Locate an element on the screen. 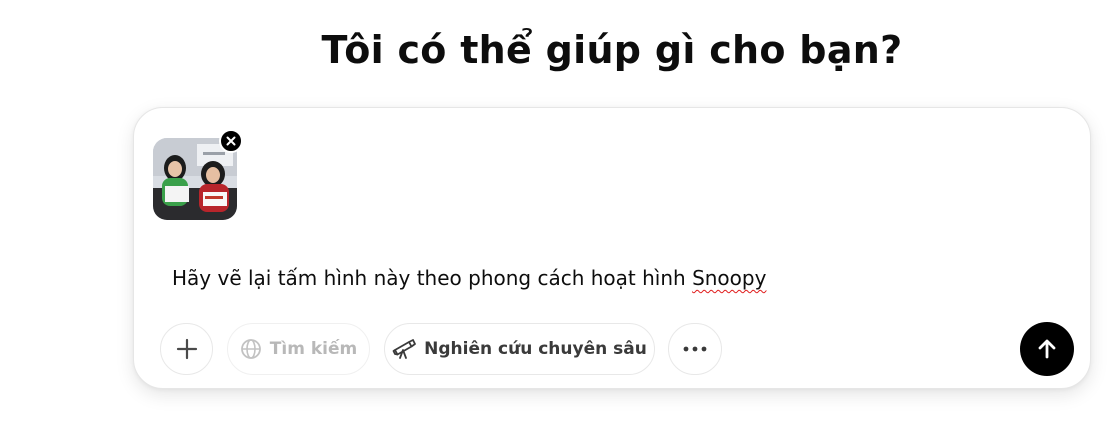 This screenshot has height=433, width=1120. more-horizontal-icon is located at coordinates (695, 349).